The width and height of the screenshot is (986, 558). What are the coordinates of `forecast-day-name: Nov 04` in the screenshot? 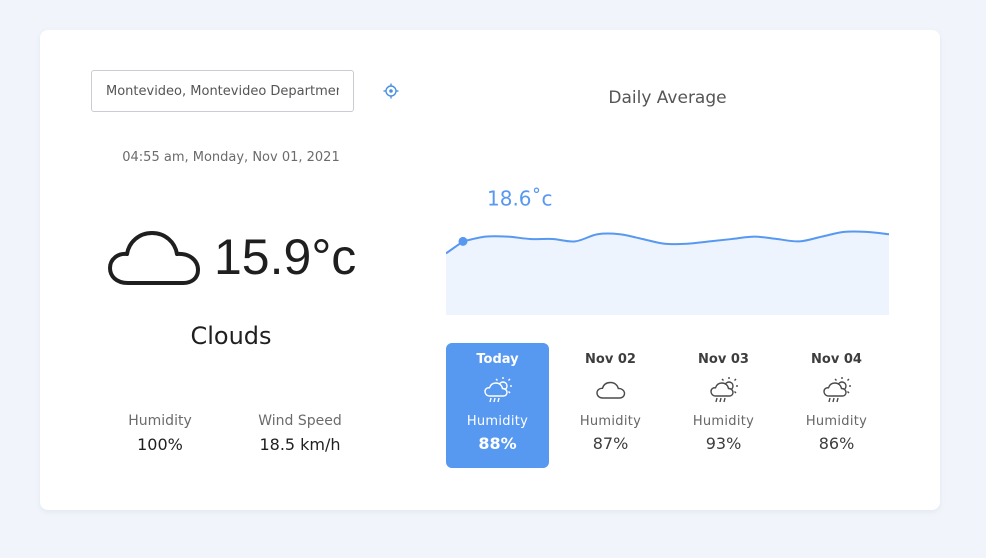 It's located at (836, 359).